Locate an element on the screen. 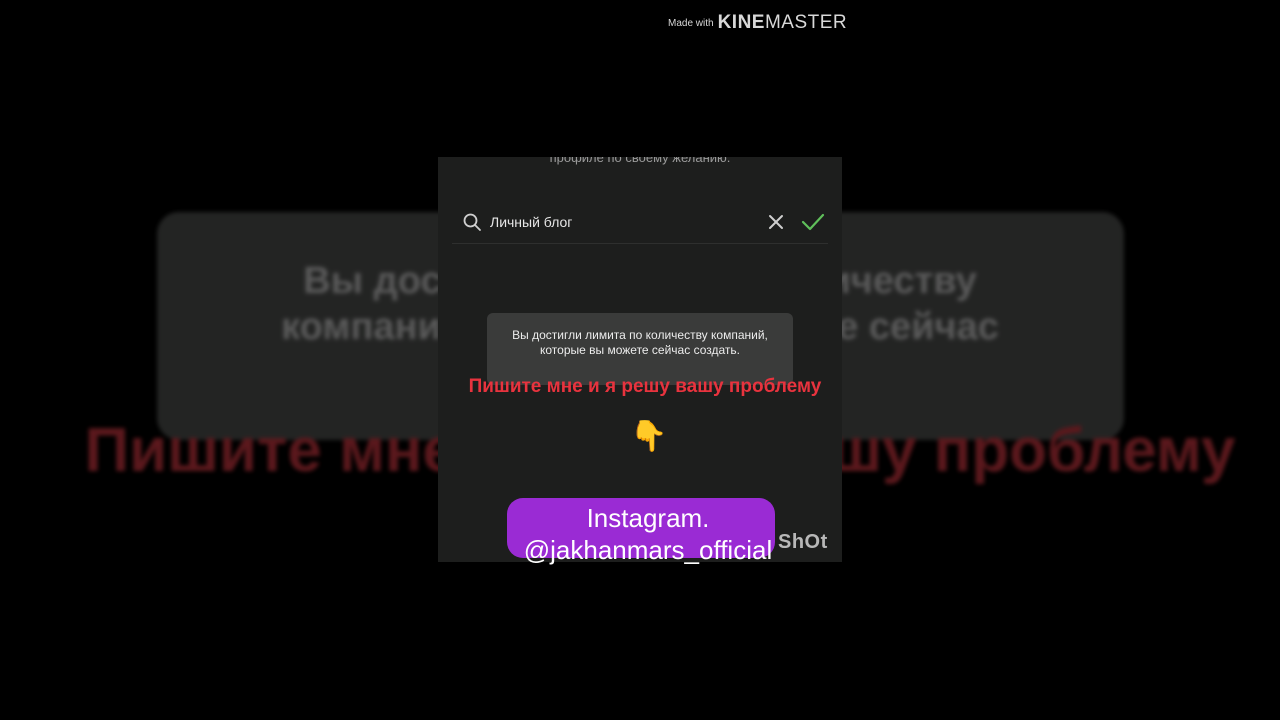 The image size is (1280, 720). profile-hint-text: профиле по своему желанию. is located at coordinates (640, 161).